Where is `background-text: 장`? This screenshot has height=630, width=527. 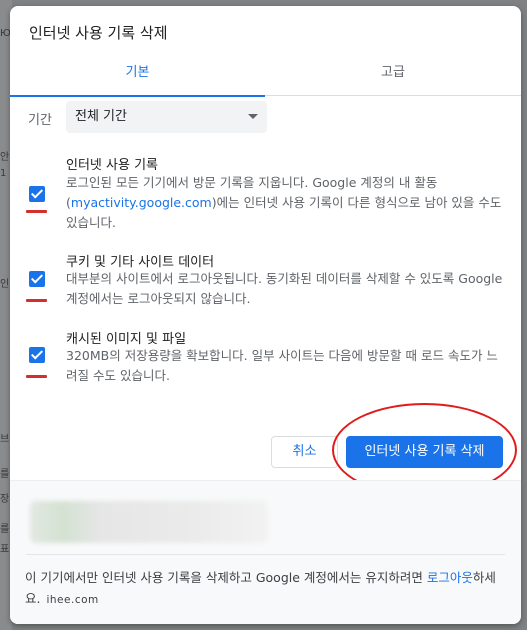 background-text: 장 is located at coordinates (5, 499).